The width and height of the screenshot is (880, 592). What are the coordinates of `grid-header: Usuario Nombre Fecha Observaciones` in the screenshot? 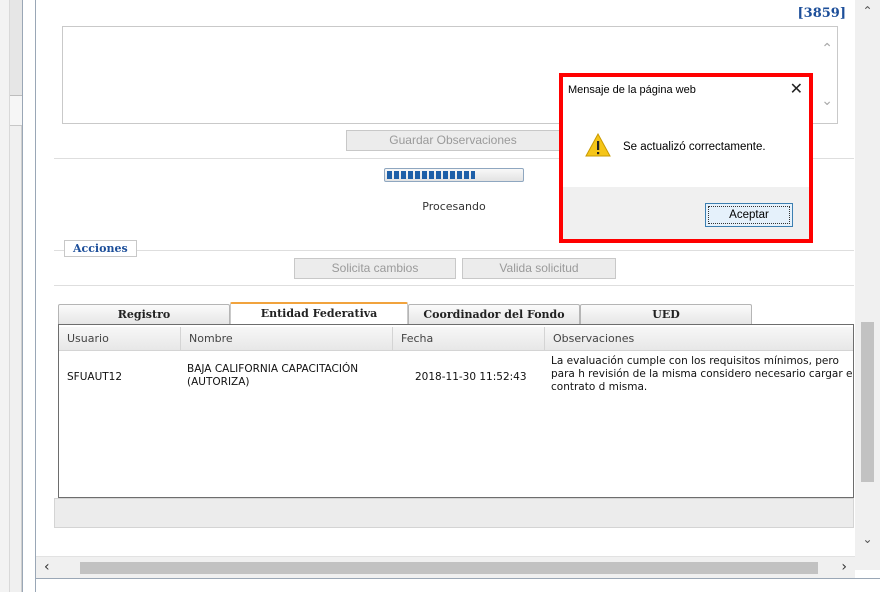 It's located at (456, 339).